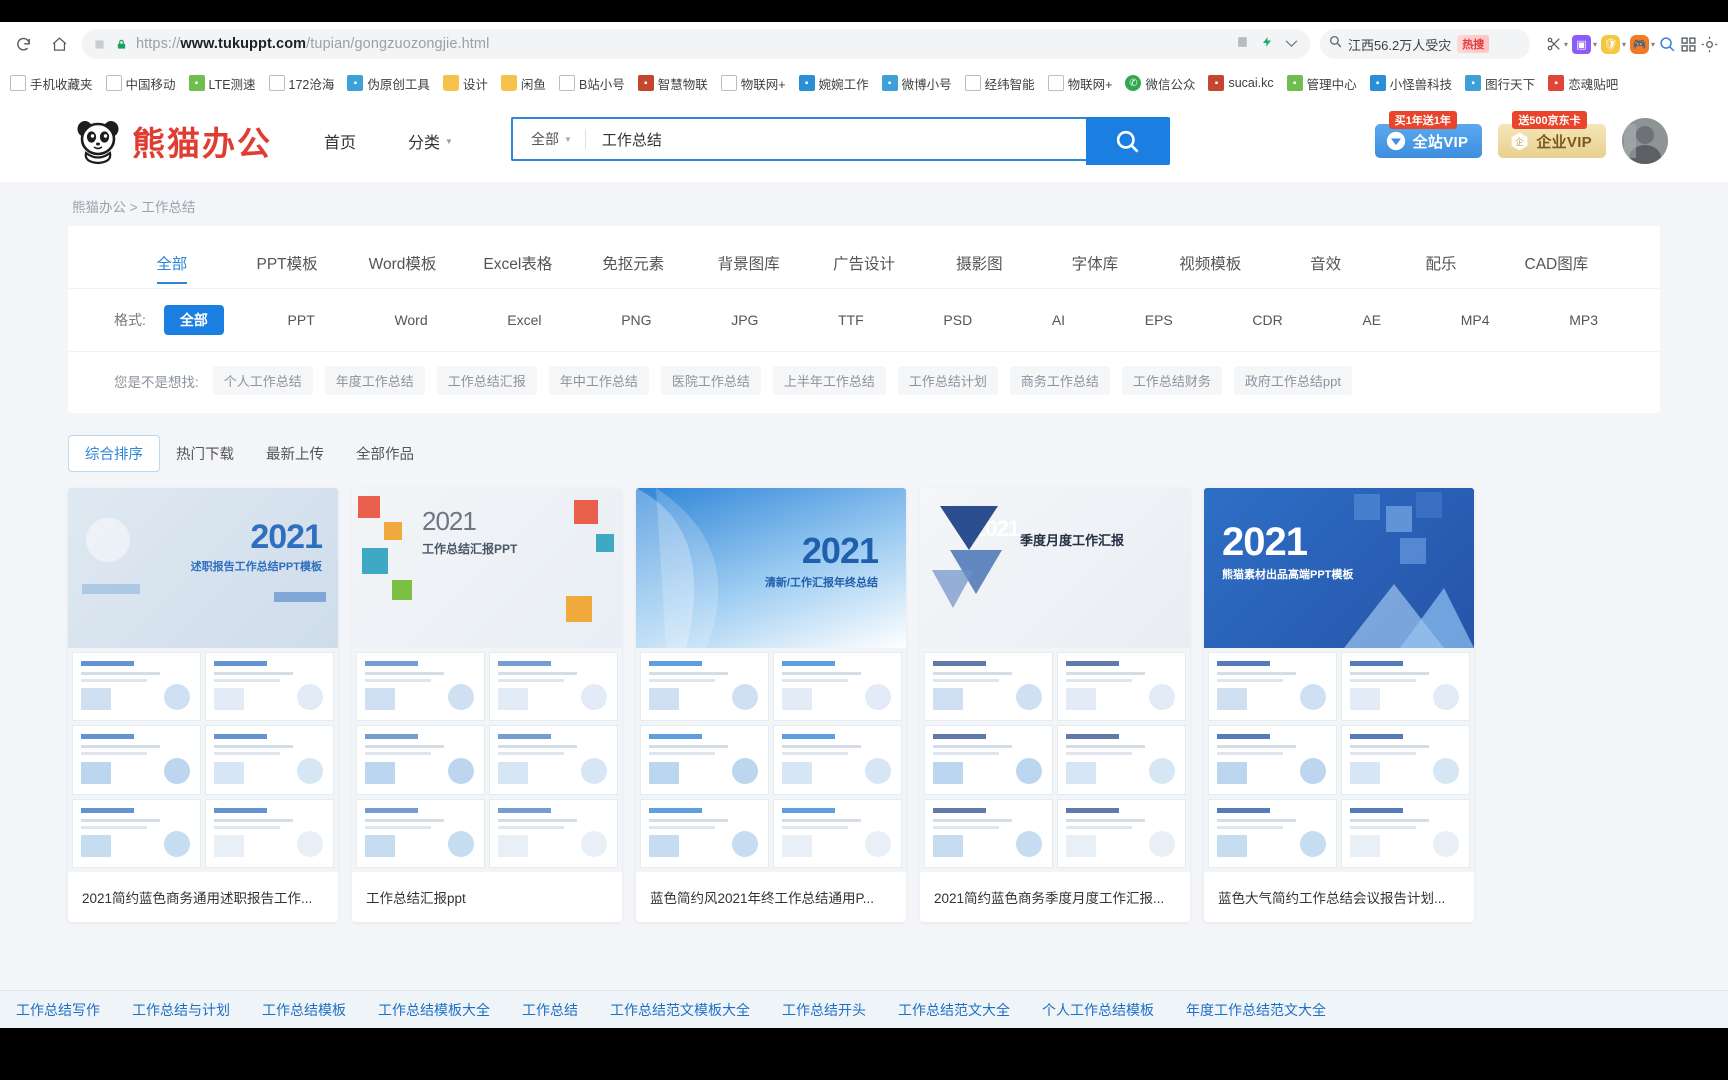 This screenshot has width=1728, height=1080. Describe the element at coordinates (1583, 83) in the screenshot. I see `bookmark-item: ▪ 恋魂贴吧` at that location.